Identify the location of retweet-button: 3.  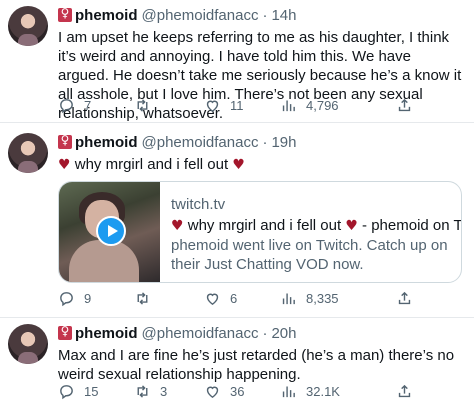
(150, 391).